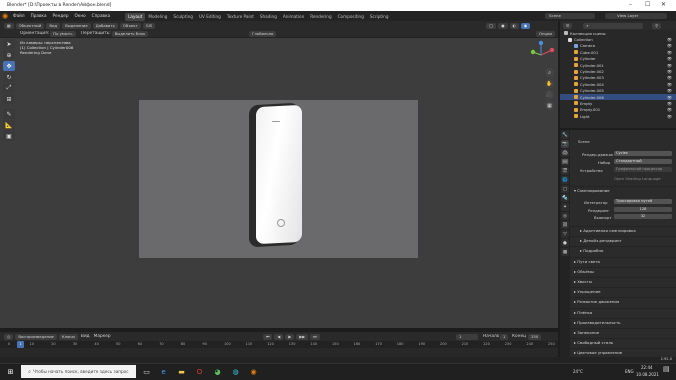 The image size is (676, 380). What do you see at coordinates (217, 371) in the screenshot?
I see `chrome-icon: ◕` at bounding box center [217, 371].